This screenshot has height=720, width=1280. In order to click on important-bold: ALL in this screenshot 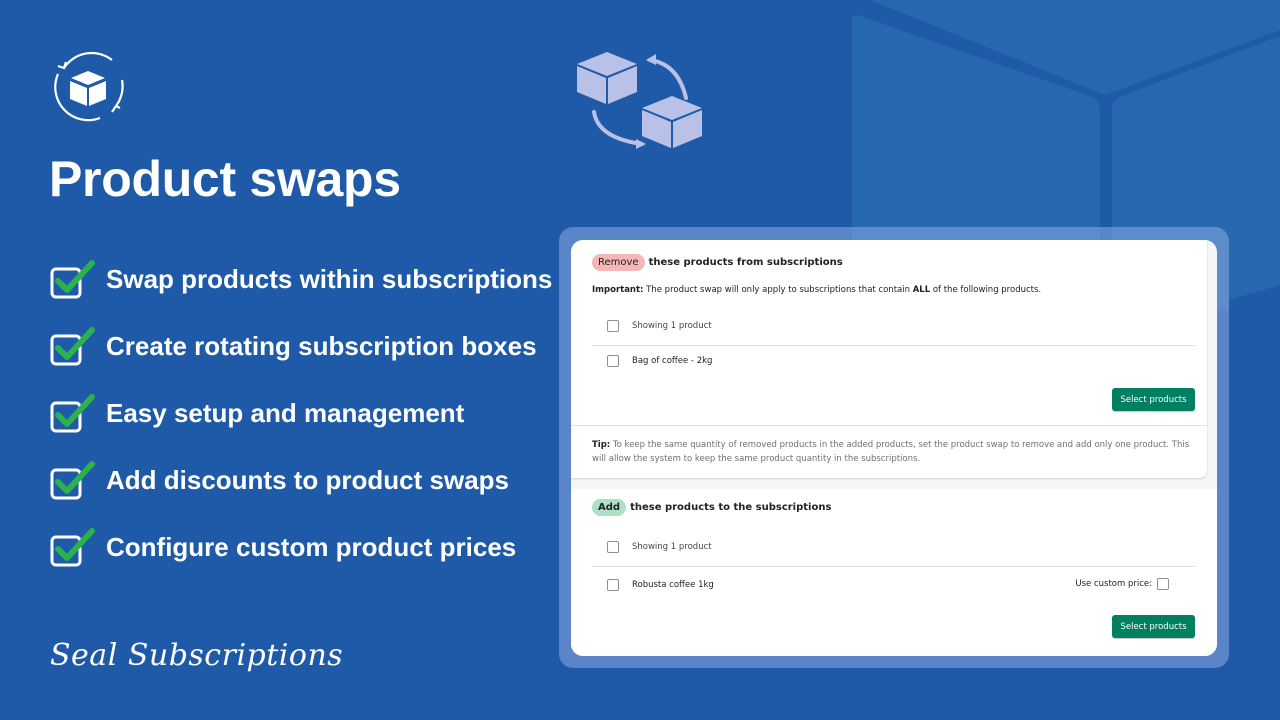, I will do `click(921, 290)`.